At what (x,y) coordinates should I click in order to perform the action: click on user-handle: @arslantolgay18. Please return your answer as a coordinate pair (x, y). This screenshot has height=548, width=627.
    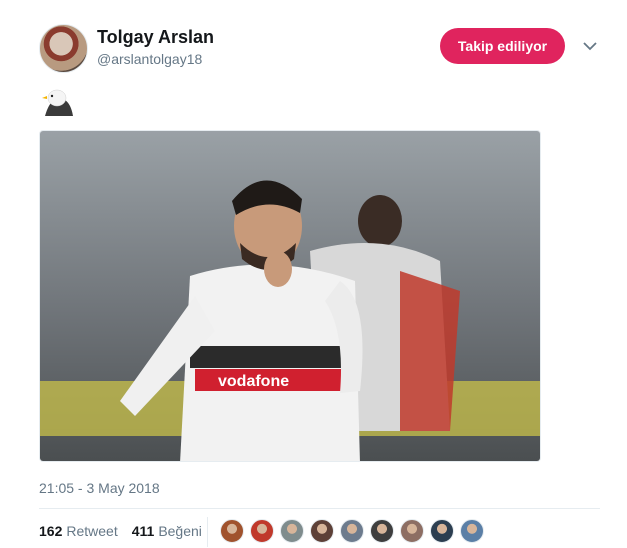
    Looking at the image, I should click on (149, 59).